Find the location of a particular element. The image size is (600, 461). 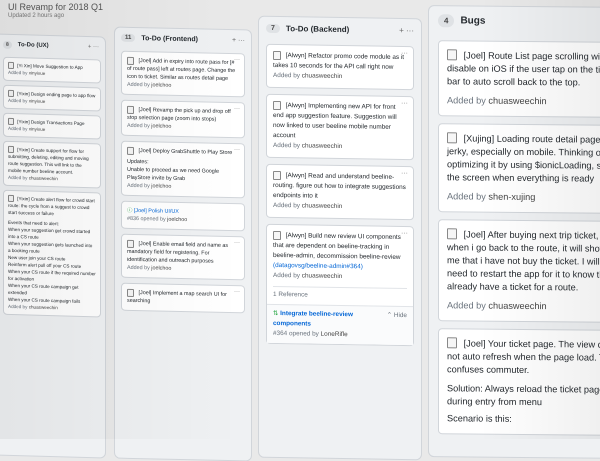

issue-title-link: [Joel] Polish UI/UX is located at coordinates (156, 211).